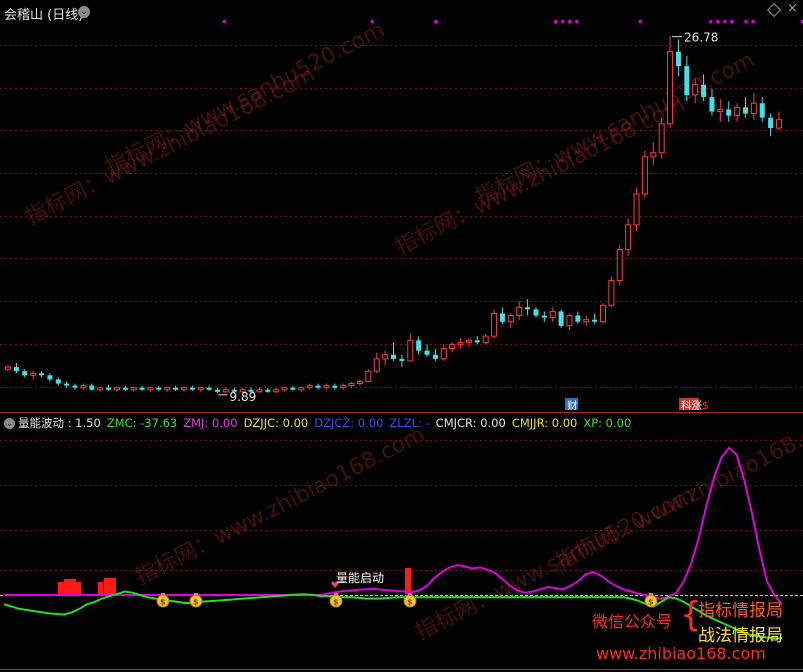  What do you see at coordinates (571, 405) in the screenshot?
I see `event-marker: 财` at bounding box center [571, 405].